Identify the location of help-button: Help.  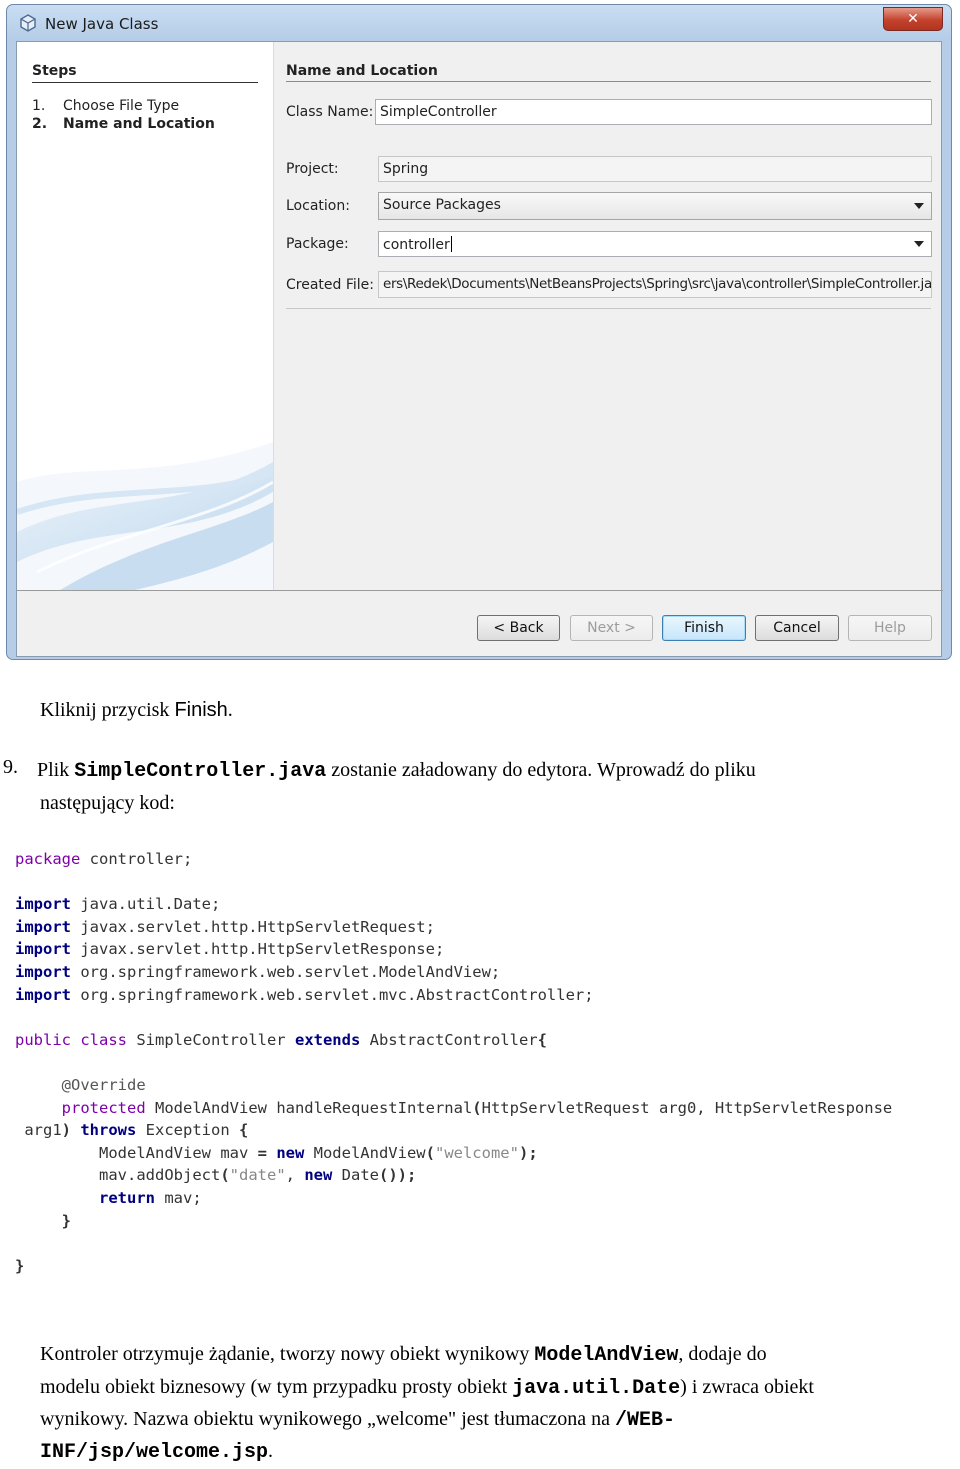
(890, 628).